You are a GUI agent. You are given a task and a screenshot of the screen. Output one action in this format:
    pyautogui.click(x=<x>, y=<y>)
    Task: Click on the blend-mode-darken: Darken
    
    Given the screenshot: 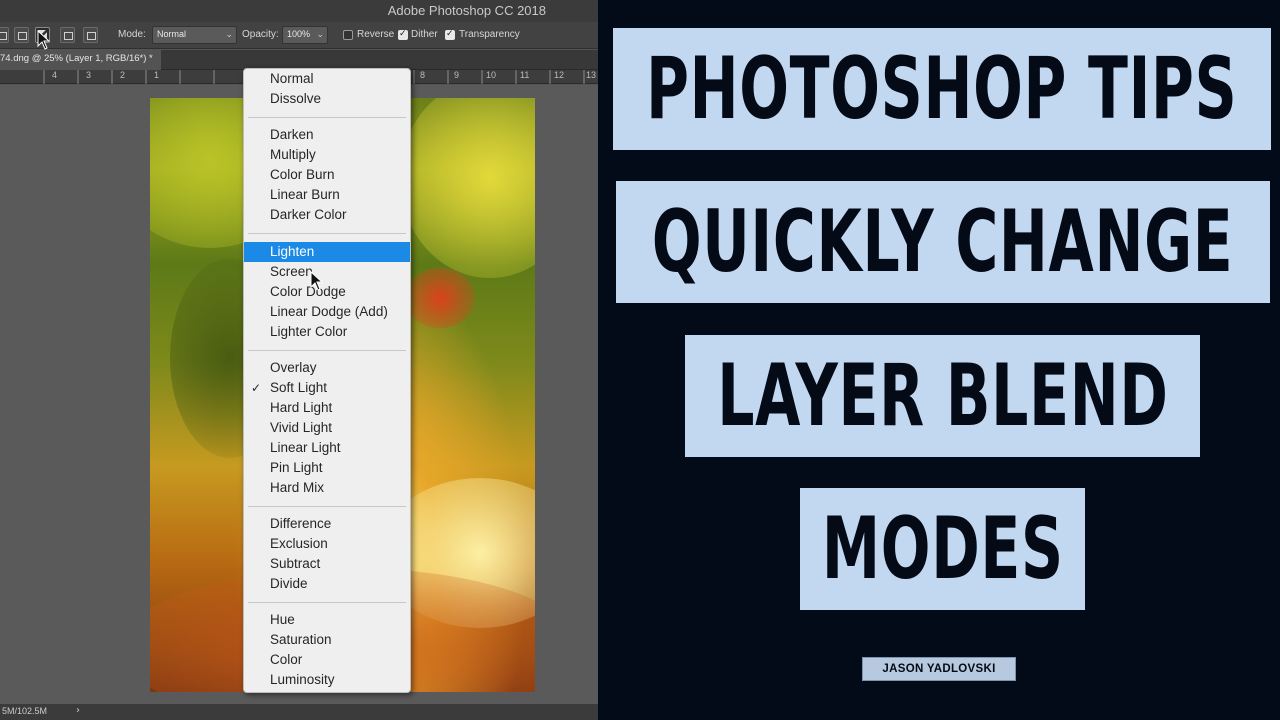 What is the action you would take?
    pyautogui.click(x=327, y=135)
    